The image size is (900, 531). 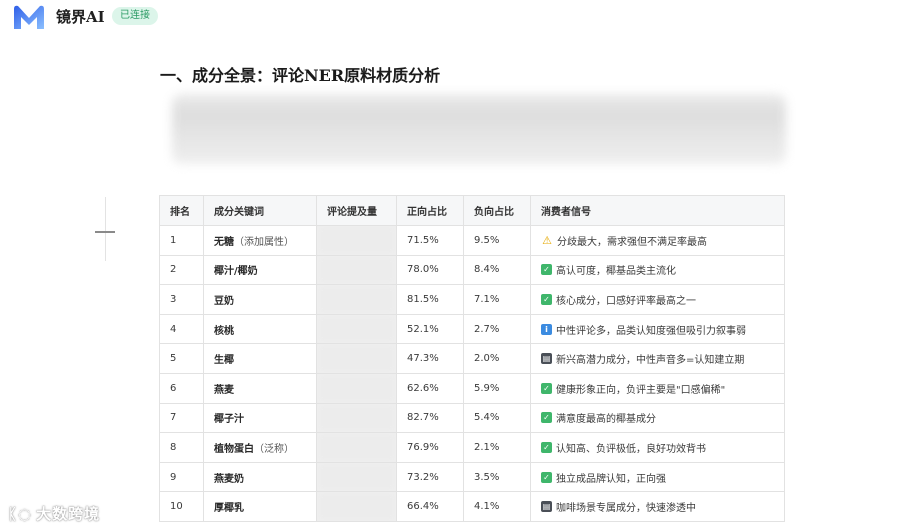 What do you see at coordinates (105, 229) in the screenshot?
I see `left-scroll-rule` at bounding box center [105, 229].